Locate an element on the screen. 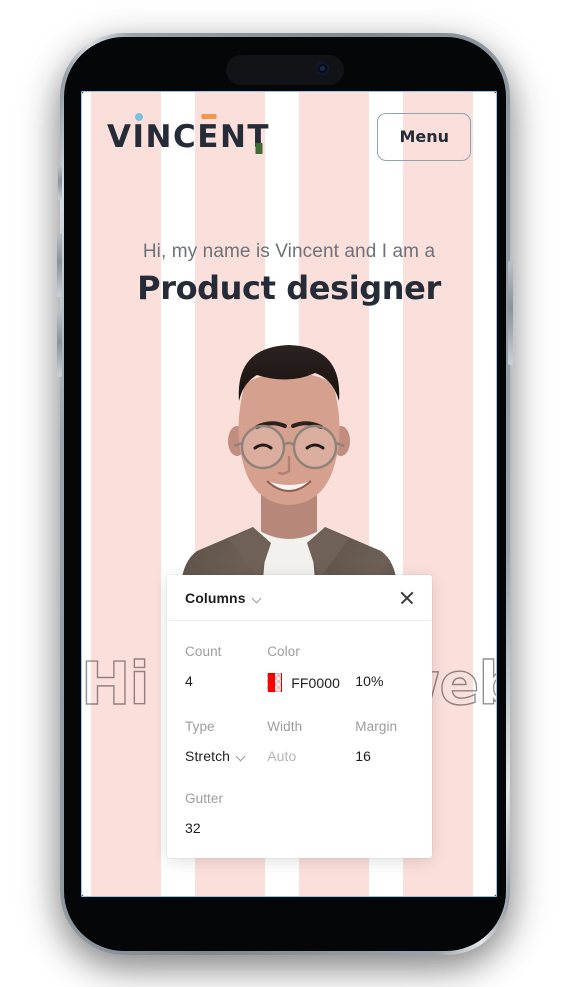 This screenshot has width=570, height=987. count-input: 4 is located at coordinates (226, 674).